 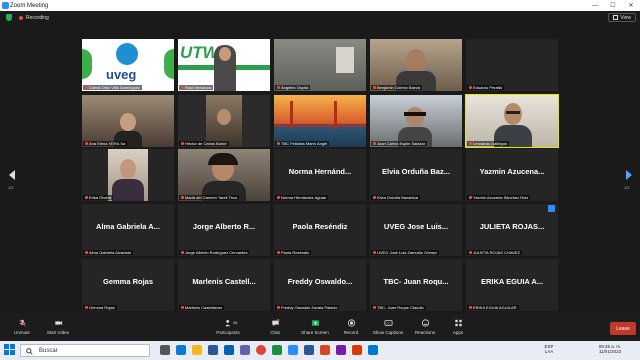 What do you see at coordinates (245, 350) in the screenshot?
I see `teams-icon` at bounding box center [245, 350].